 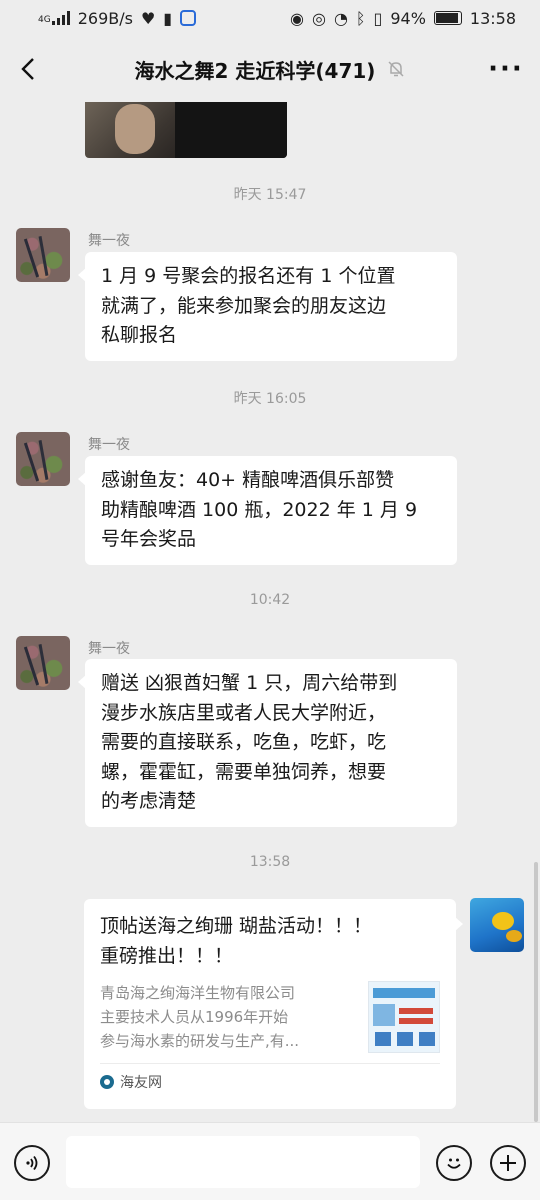 What do you see at coordinates (139, 335) in the screenshot?
I see `message-line: 私聊报名` at bounding box center [139, 335].